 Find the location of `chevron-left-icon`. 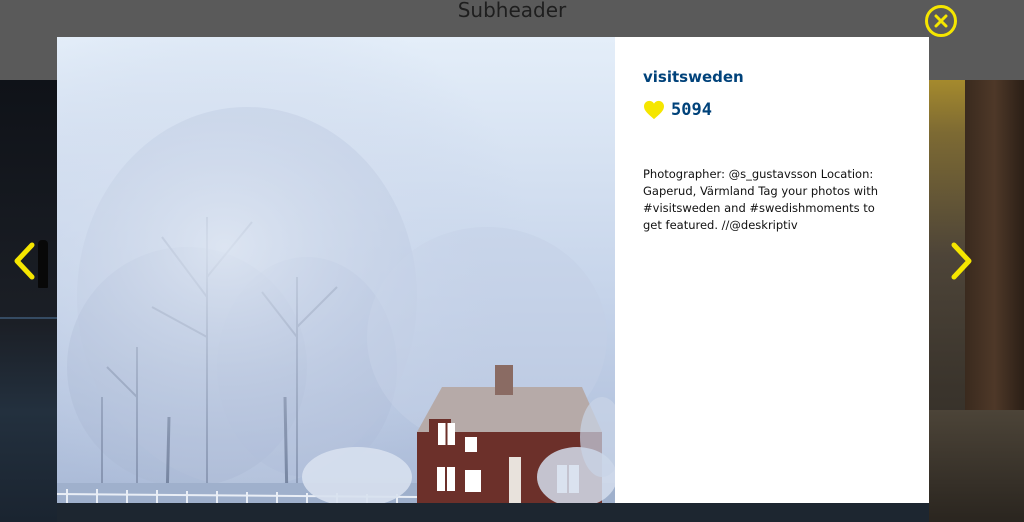

chevron-left-icon is located at coordinates (24, 261).